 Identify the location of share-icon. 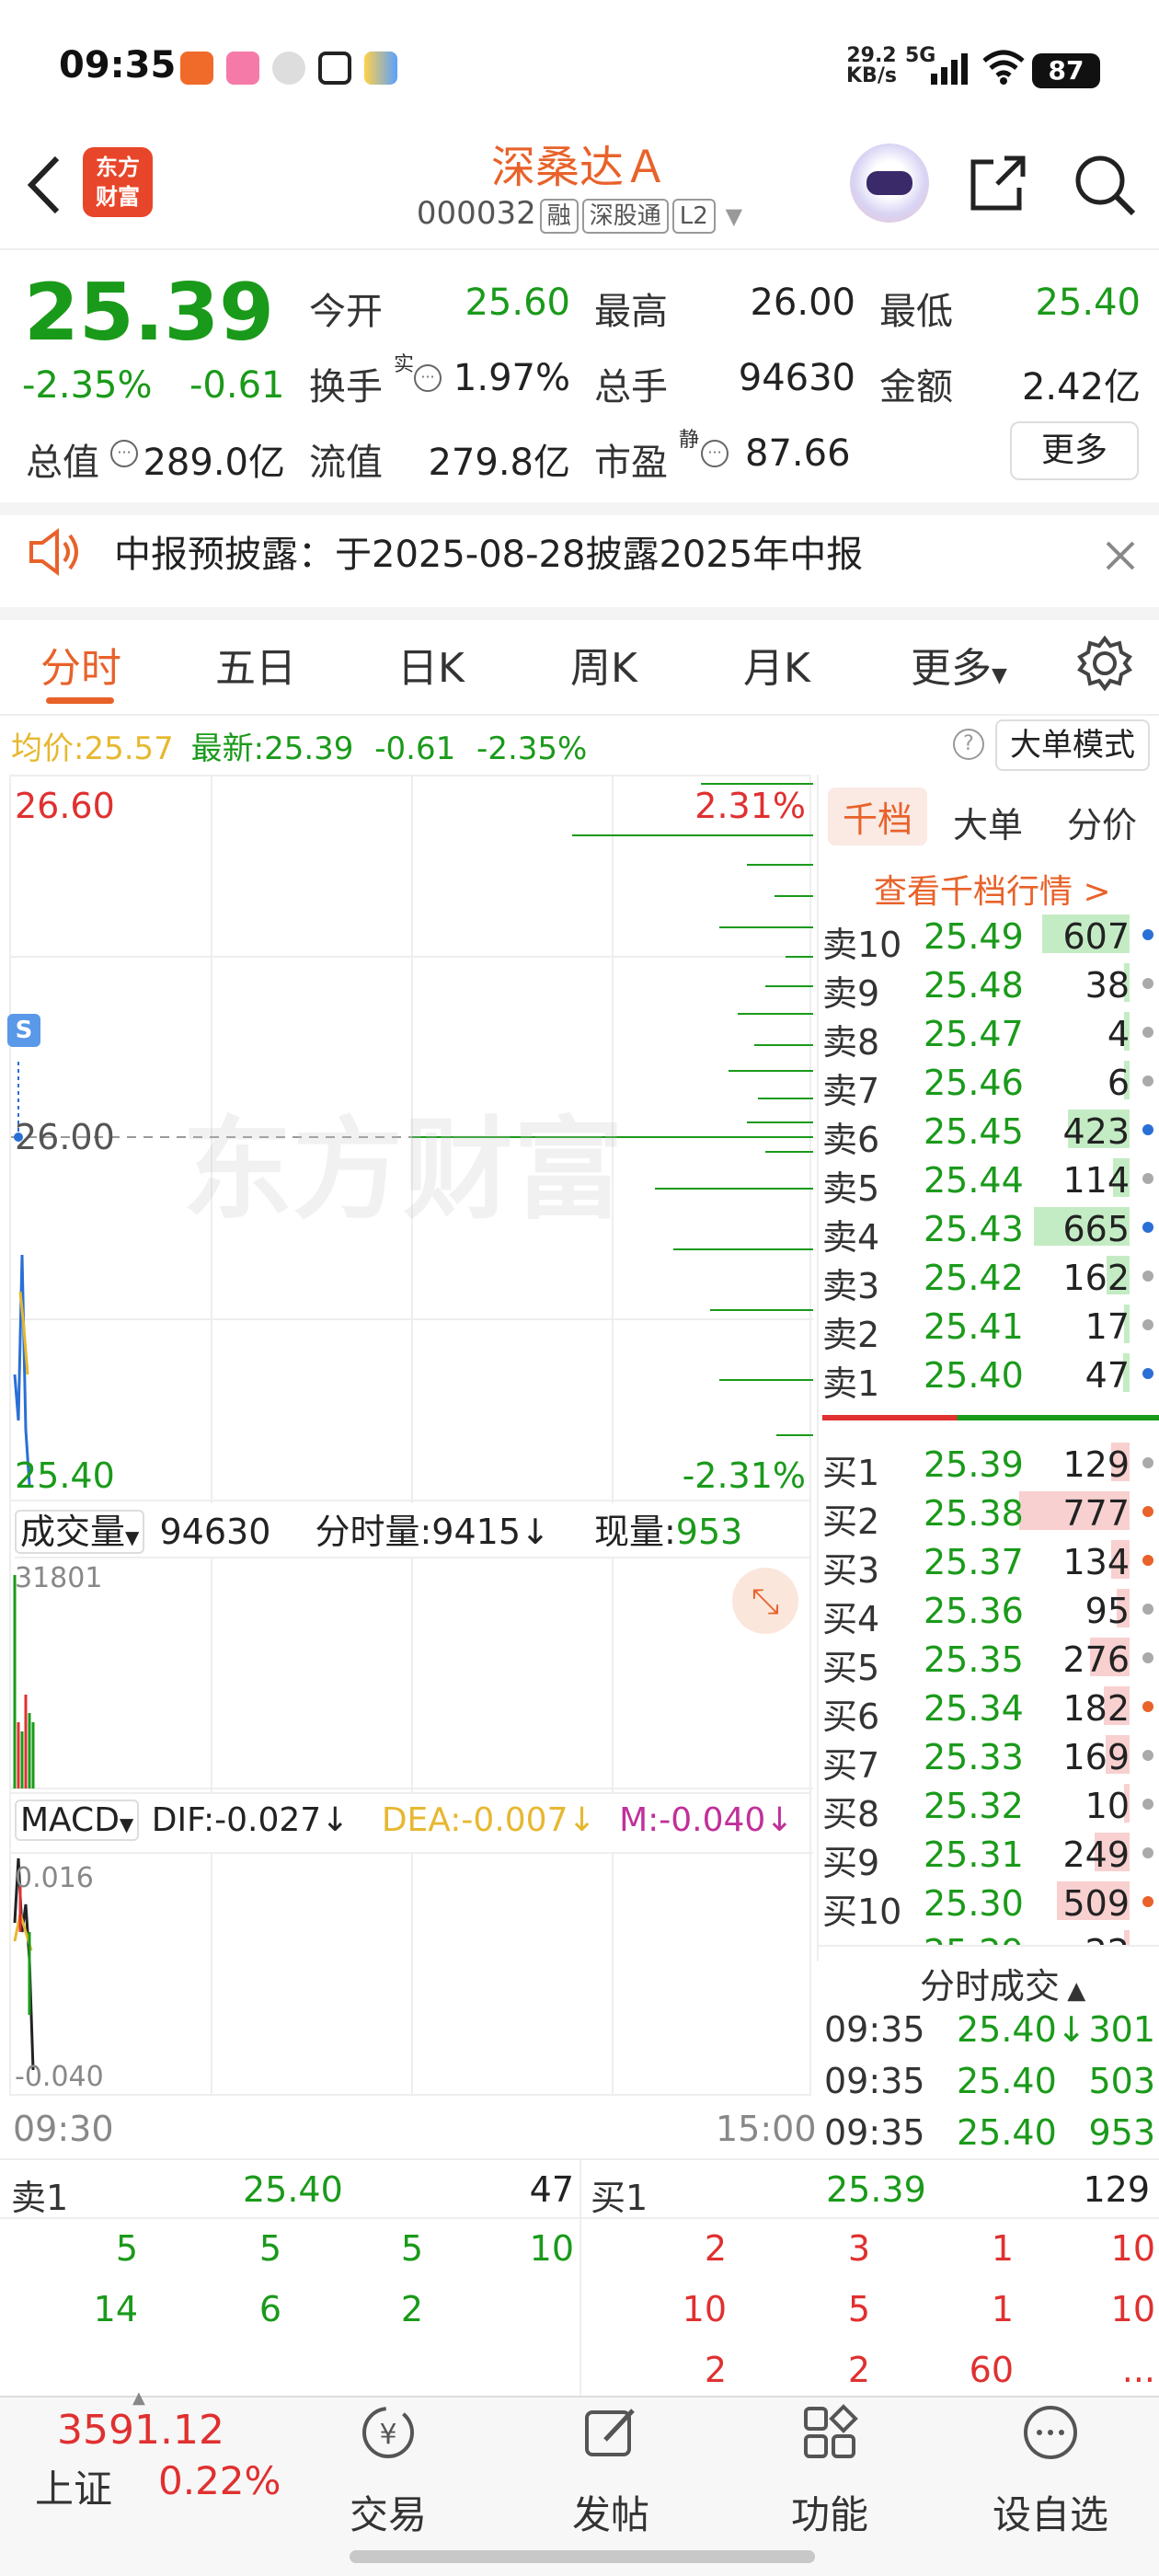
(998, 183).